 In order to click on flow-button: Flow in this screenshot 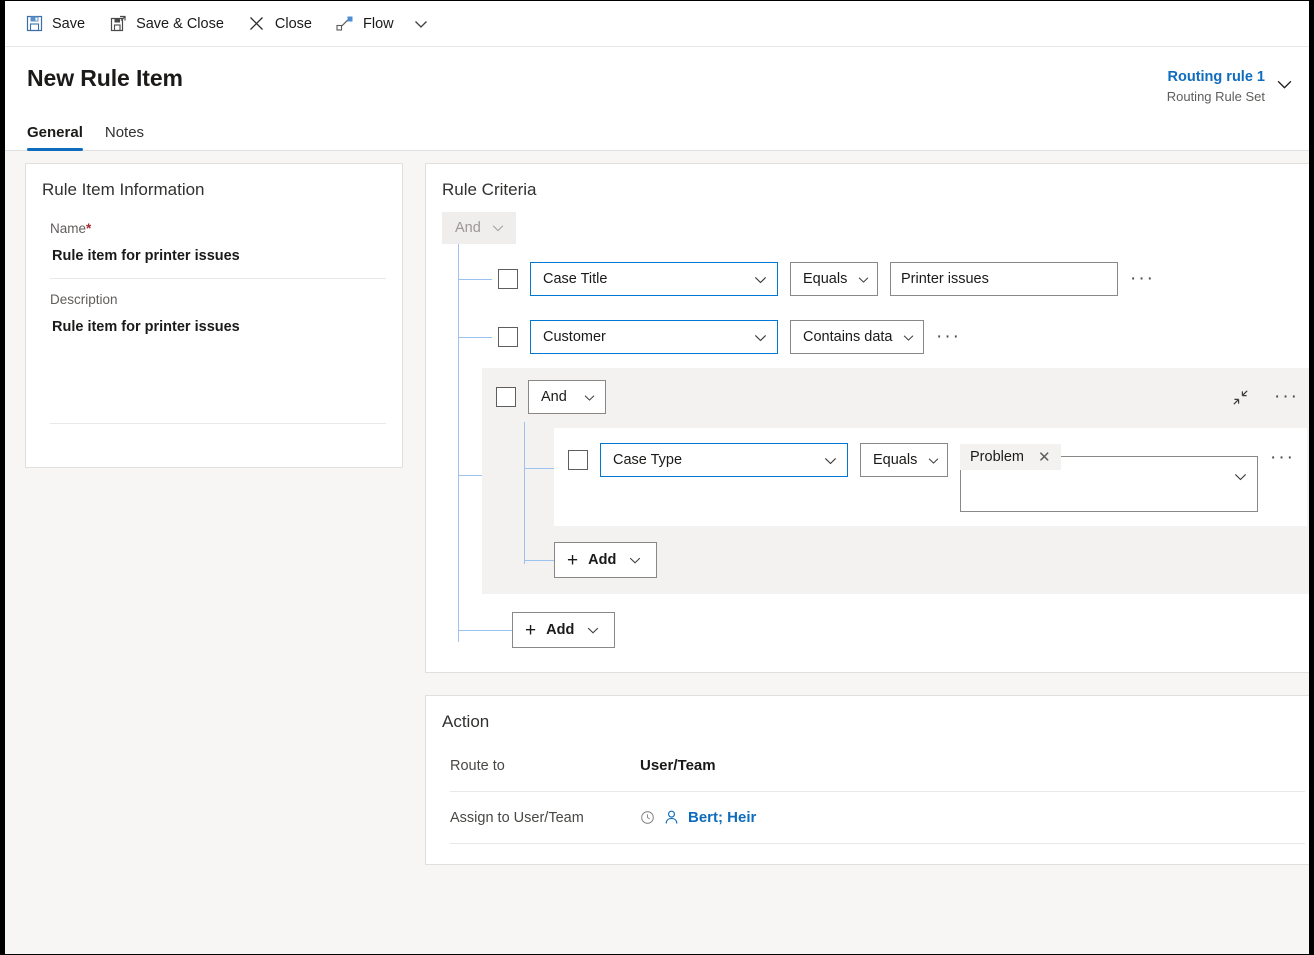, I will do `click(365, 24)`.